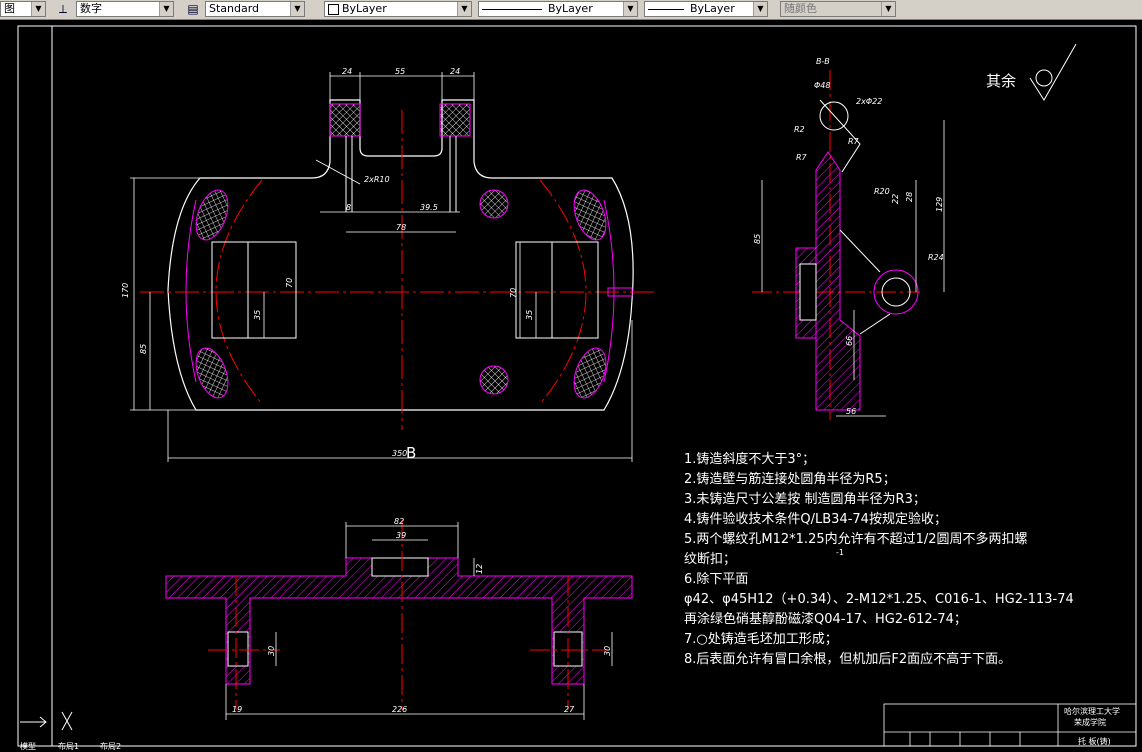 The width and height of the screenshot is (1142, 752). Describe the element at coordinates (799, 129) in the screenshot. I see `dim-text: R2` at that location.